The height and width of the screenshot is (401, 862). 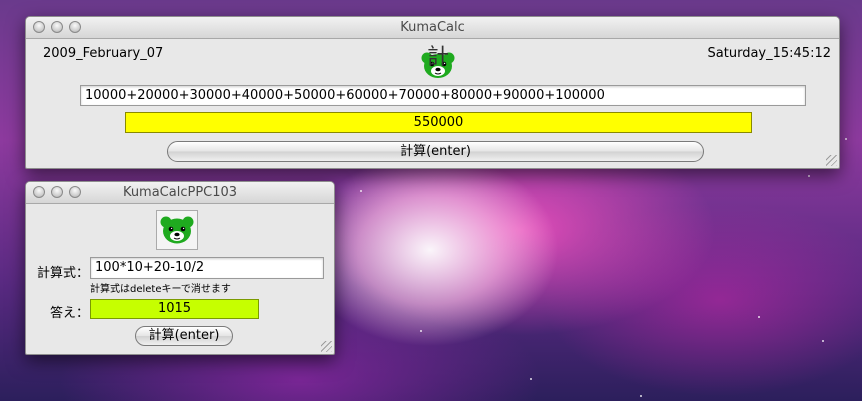 What do you see at coordinates (207, 268) in the screenshot?
I see `formula-input: 100*10+20-10/2` at bounding box center [207, 268].